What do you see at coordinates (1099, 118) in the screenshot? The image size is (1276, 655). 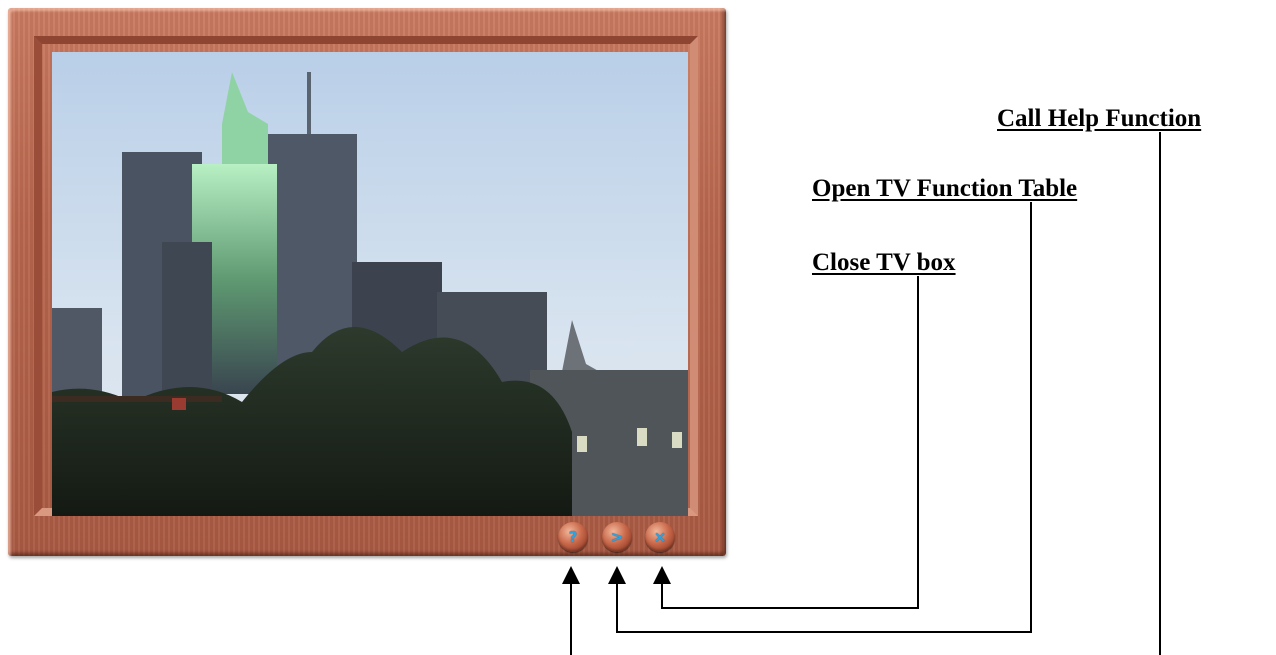 I see `callout-call-help-function: Call Help Function` at bounding box center [1099, 118].